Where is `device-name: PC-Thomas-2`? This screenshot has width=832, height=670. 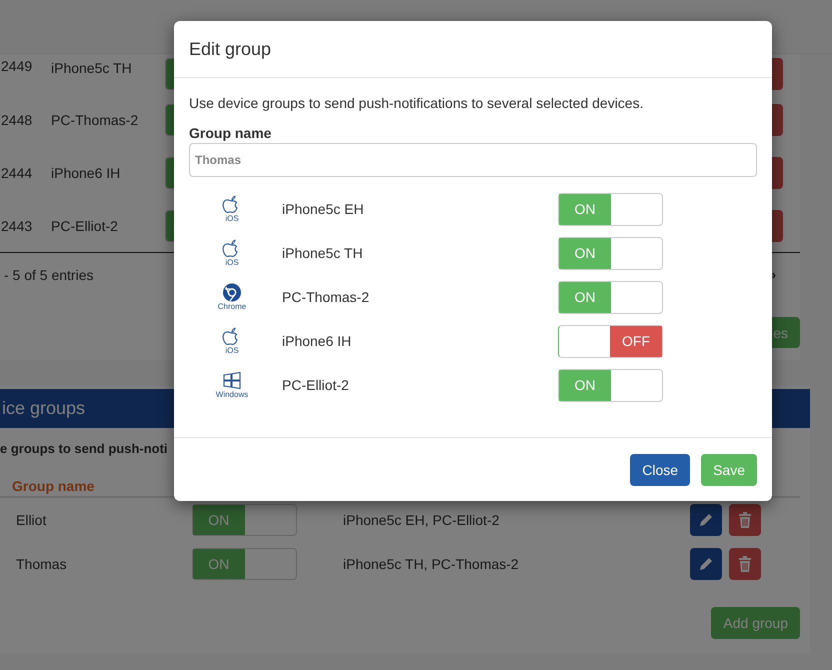
device-name: PC-Thomas-2 is located at coordinates (326, 297).